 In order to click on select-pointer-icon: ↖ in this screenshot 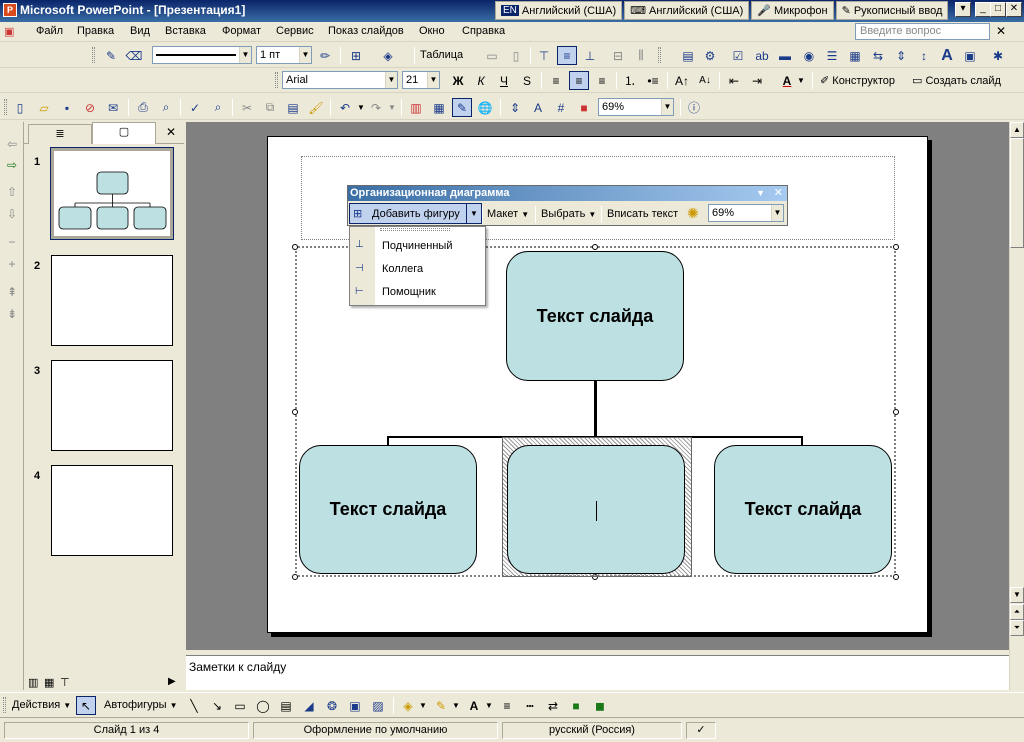, I will do `click(86, 705)`.